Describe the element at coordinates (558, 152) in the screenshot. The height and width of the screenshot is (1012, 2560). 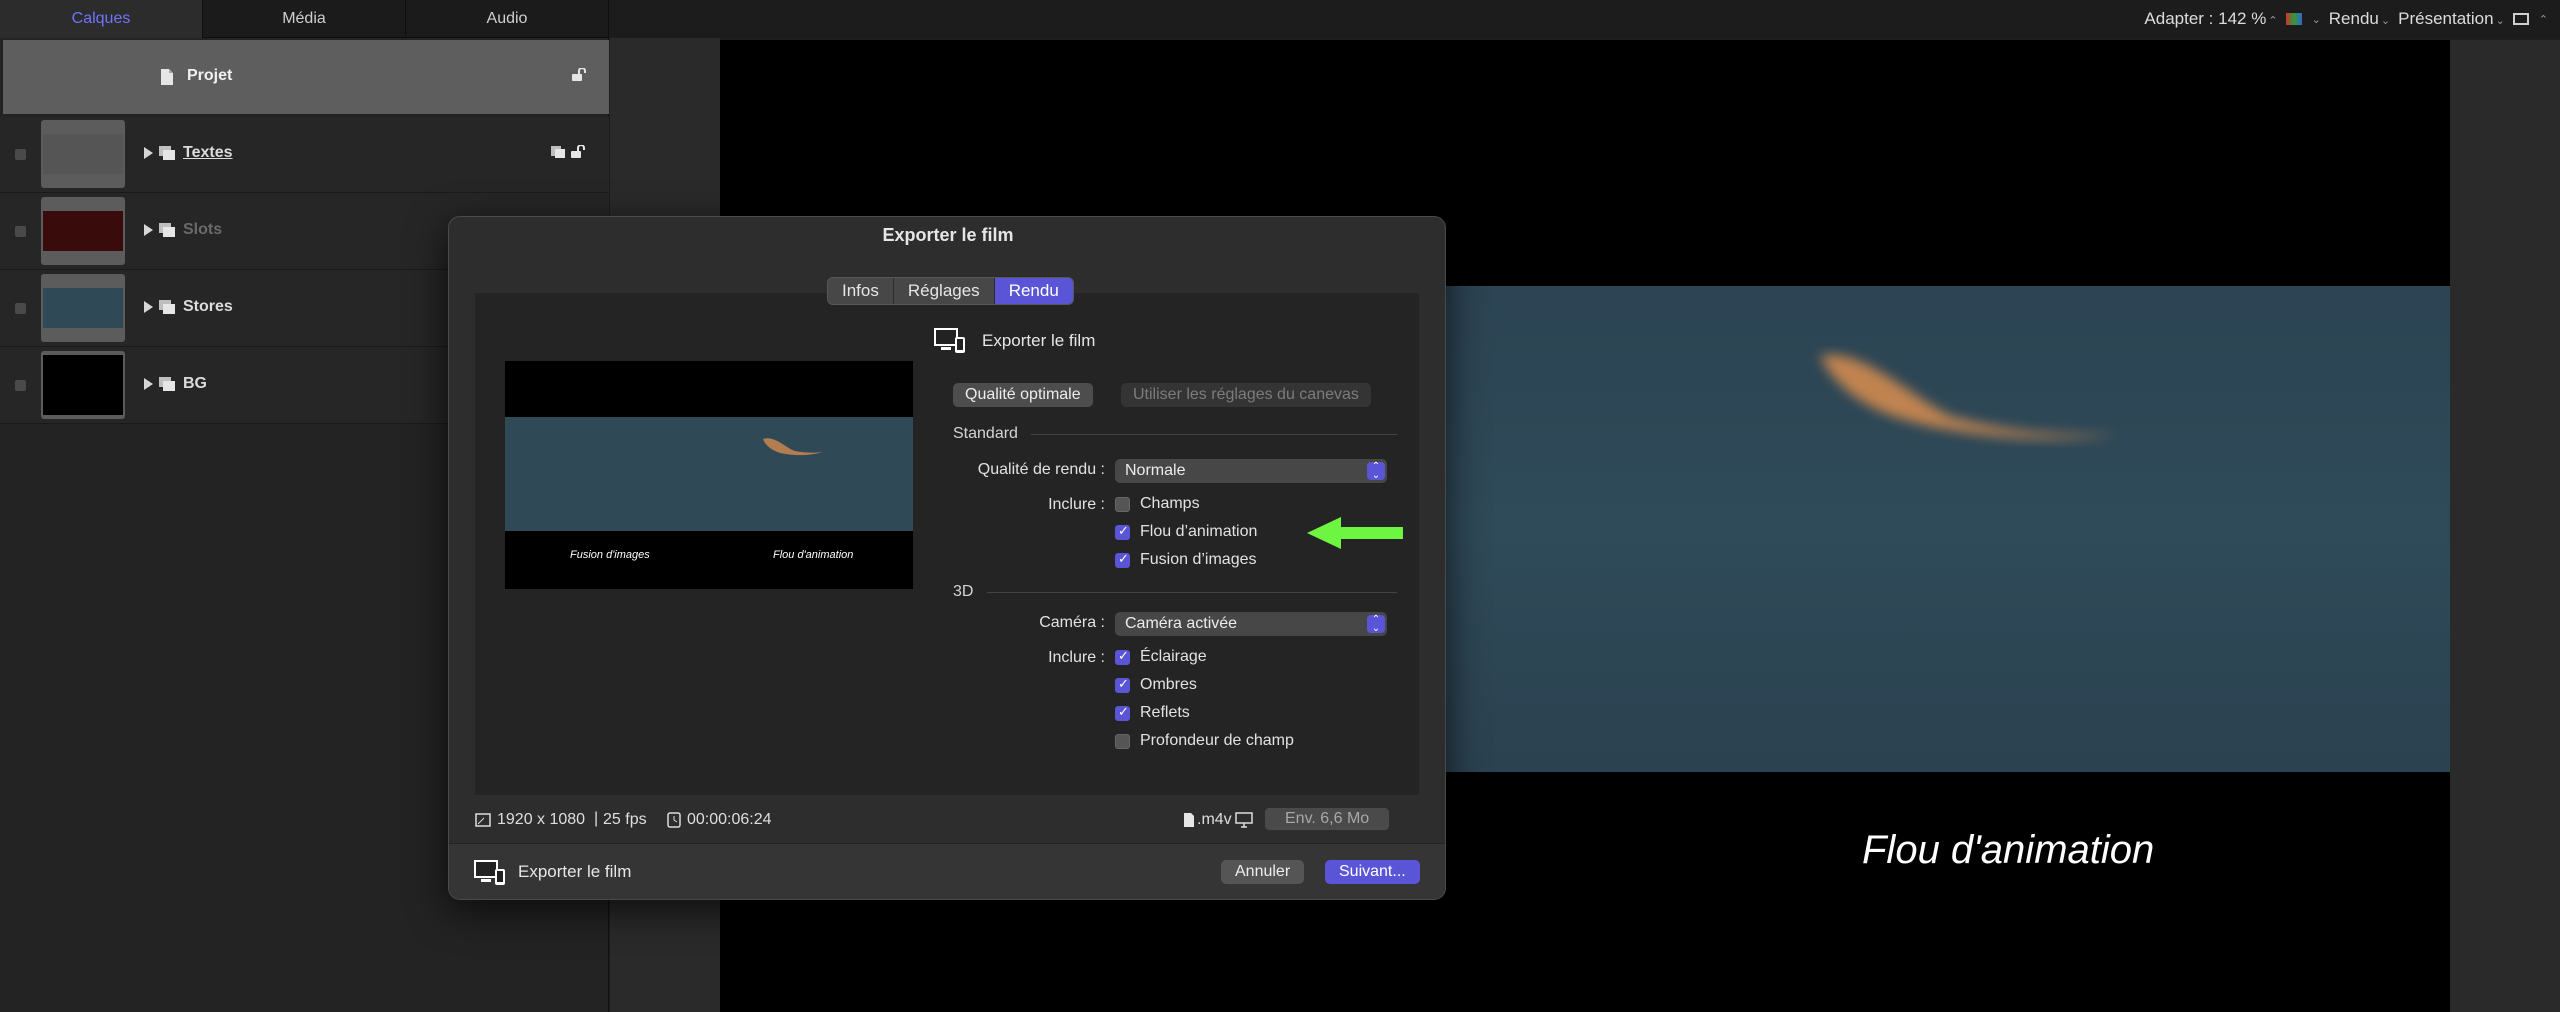
I see `mask-icon` at that location.